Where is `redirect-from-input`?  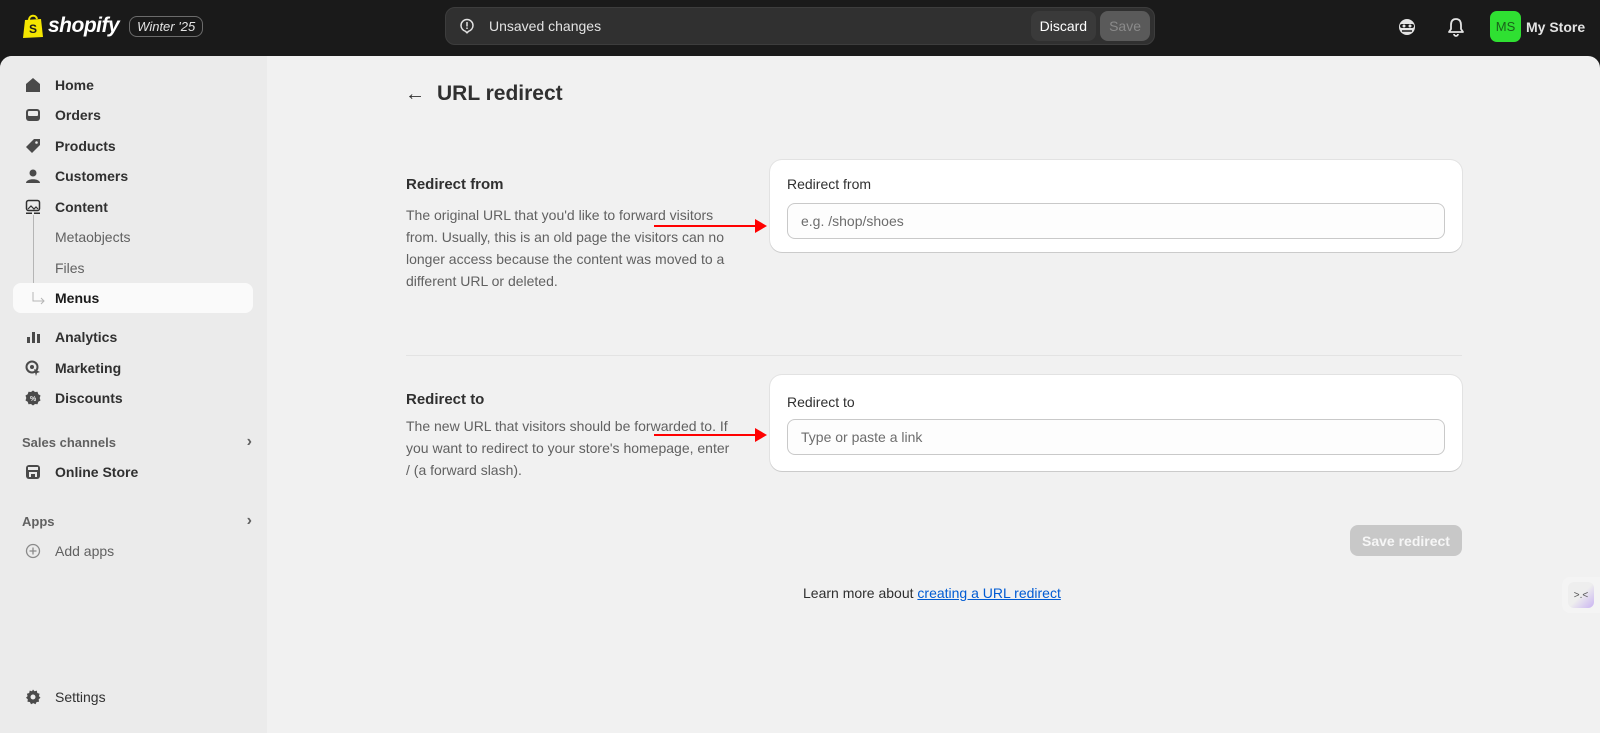
redirect-from-input is located at coordinates (1116, 221).